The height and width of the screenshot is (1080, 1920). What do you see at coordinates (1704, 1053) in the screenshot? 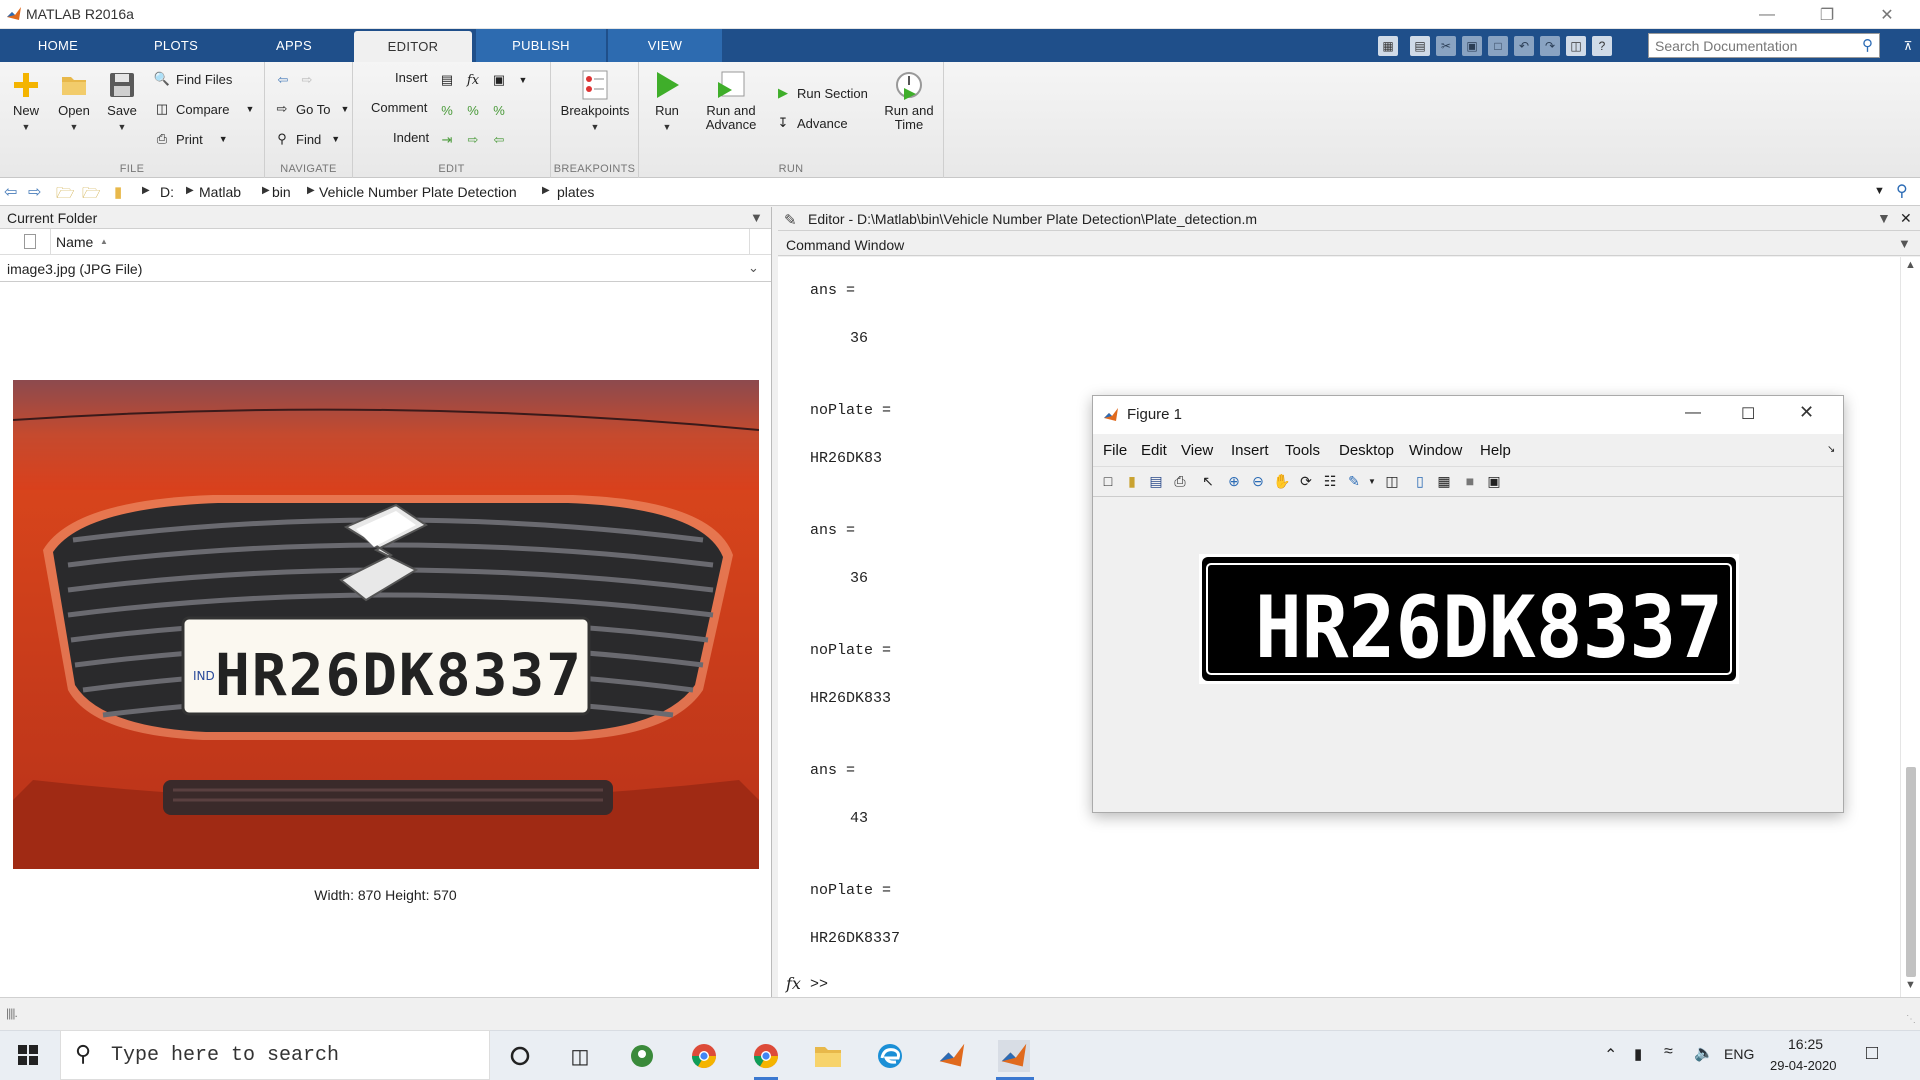
I see `volume-icon: 🔈` at bounding box center [1704, 1053].